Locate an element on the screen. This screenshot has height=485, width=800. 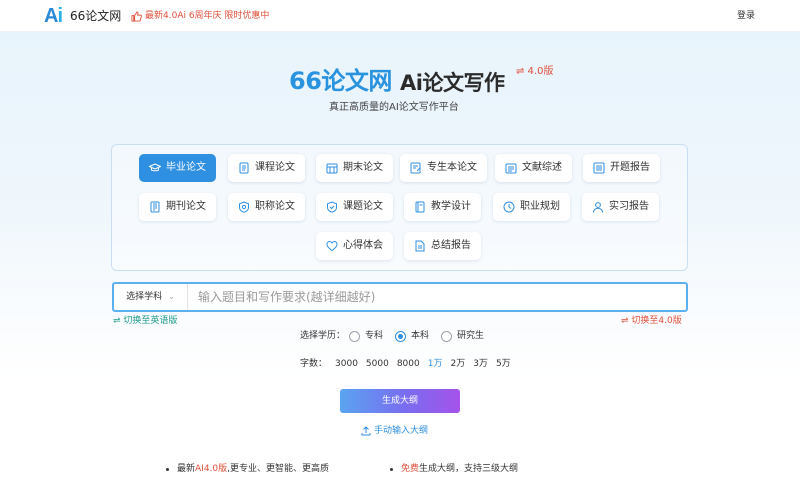
top-header: Ai 66论文网 最新4.0Ai 6周年庆 限时优惠中 登录 is located at coordinates (400, 16).